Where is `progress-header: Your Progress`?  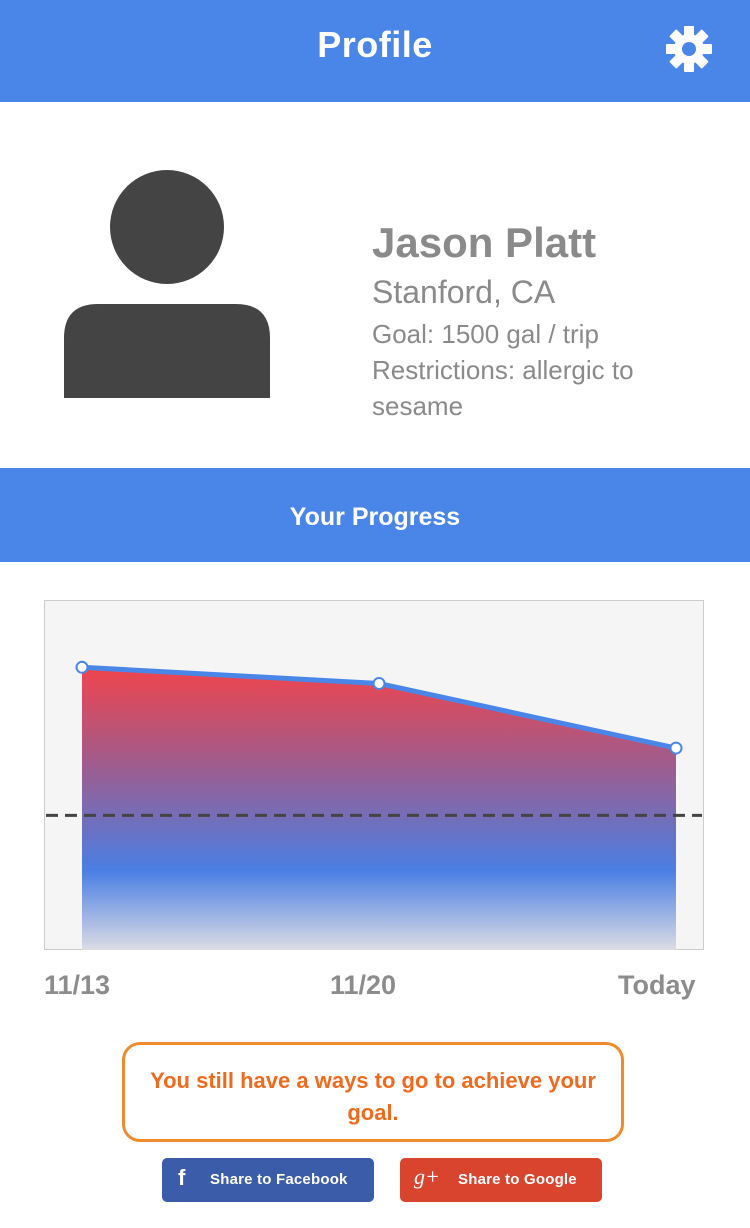
progress-header: Your Progress is located at coordinates (375, 515).